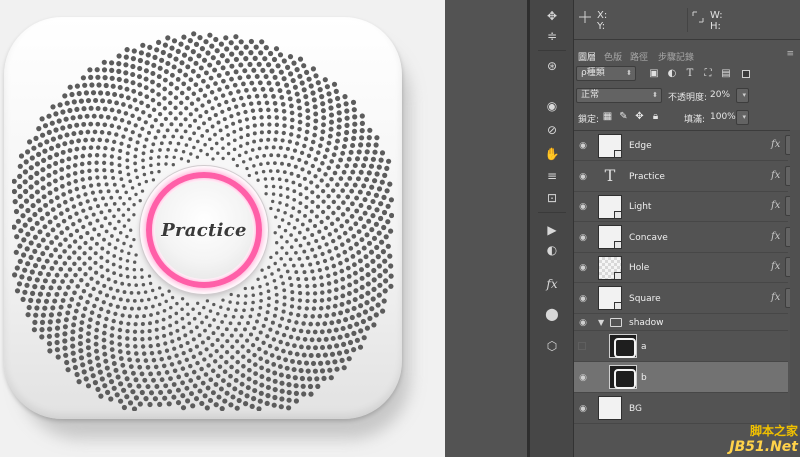 The height and width of the screenshot is (457, 800). What do you see at coordinates (790, 54) in the screenshot?
I see `panel-menu-icon: ≡` at bounding box center [790, 54].